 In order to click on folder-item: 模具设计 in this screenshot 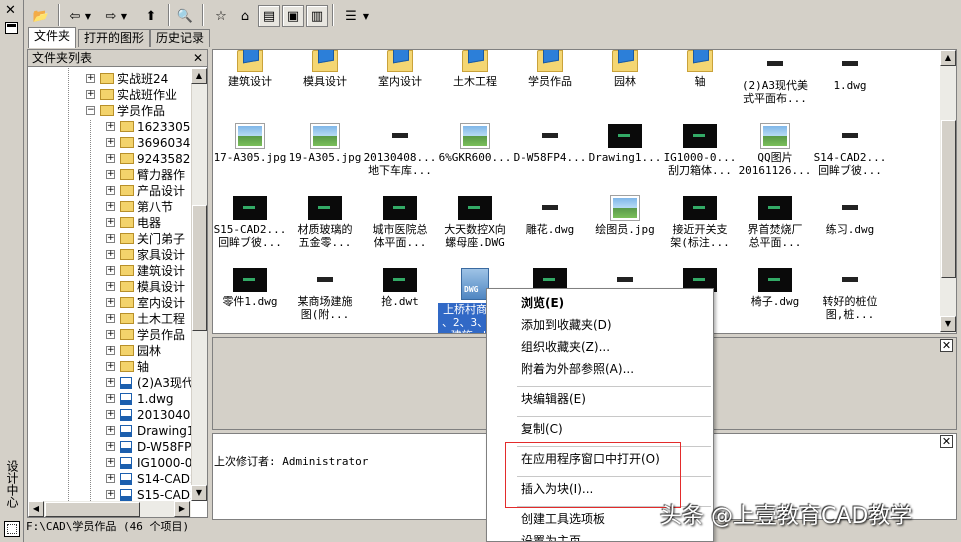, I will do `click(325, 69)`.